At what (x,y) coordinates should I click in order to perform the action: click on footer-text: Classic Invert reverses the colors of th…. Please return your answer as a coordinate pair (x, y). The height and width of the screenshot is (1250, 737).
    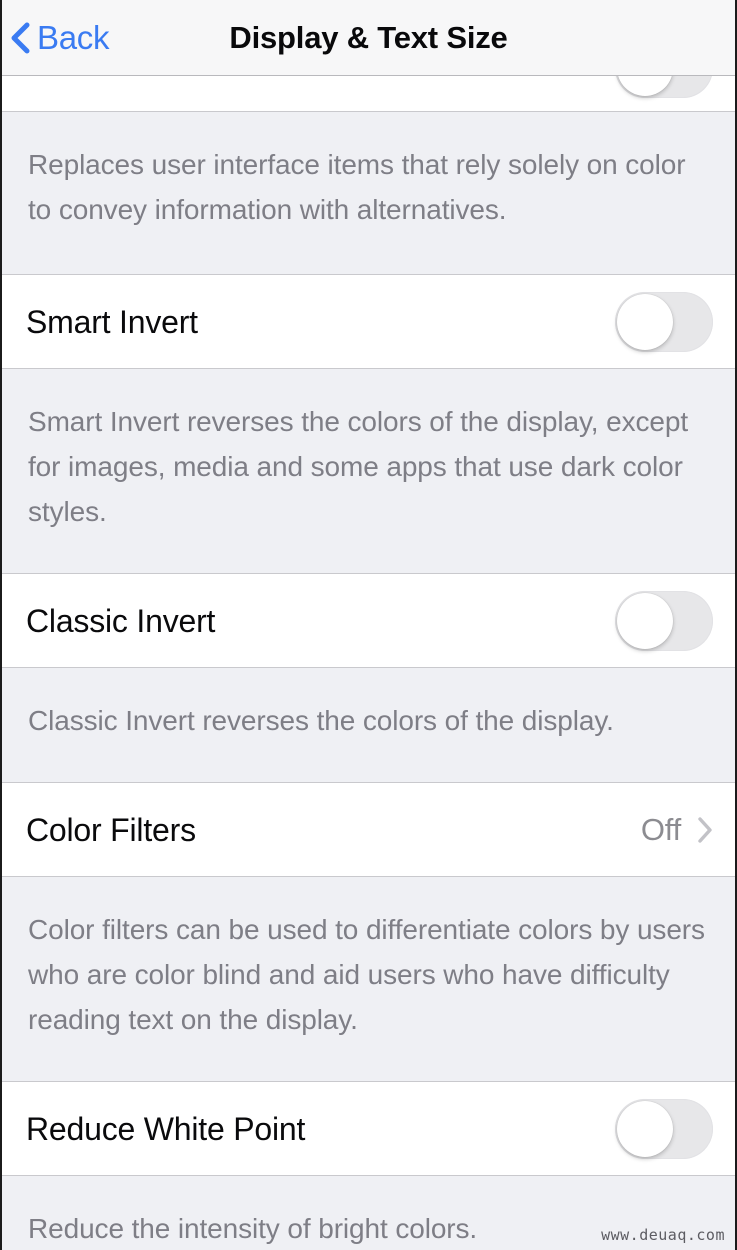
    Looking at the image, I should click on (321, 720).